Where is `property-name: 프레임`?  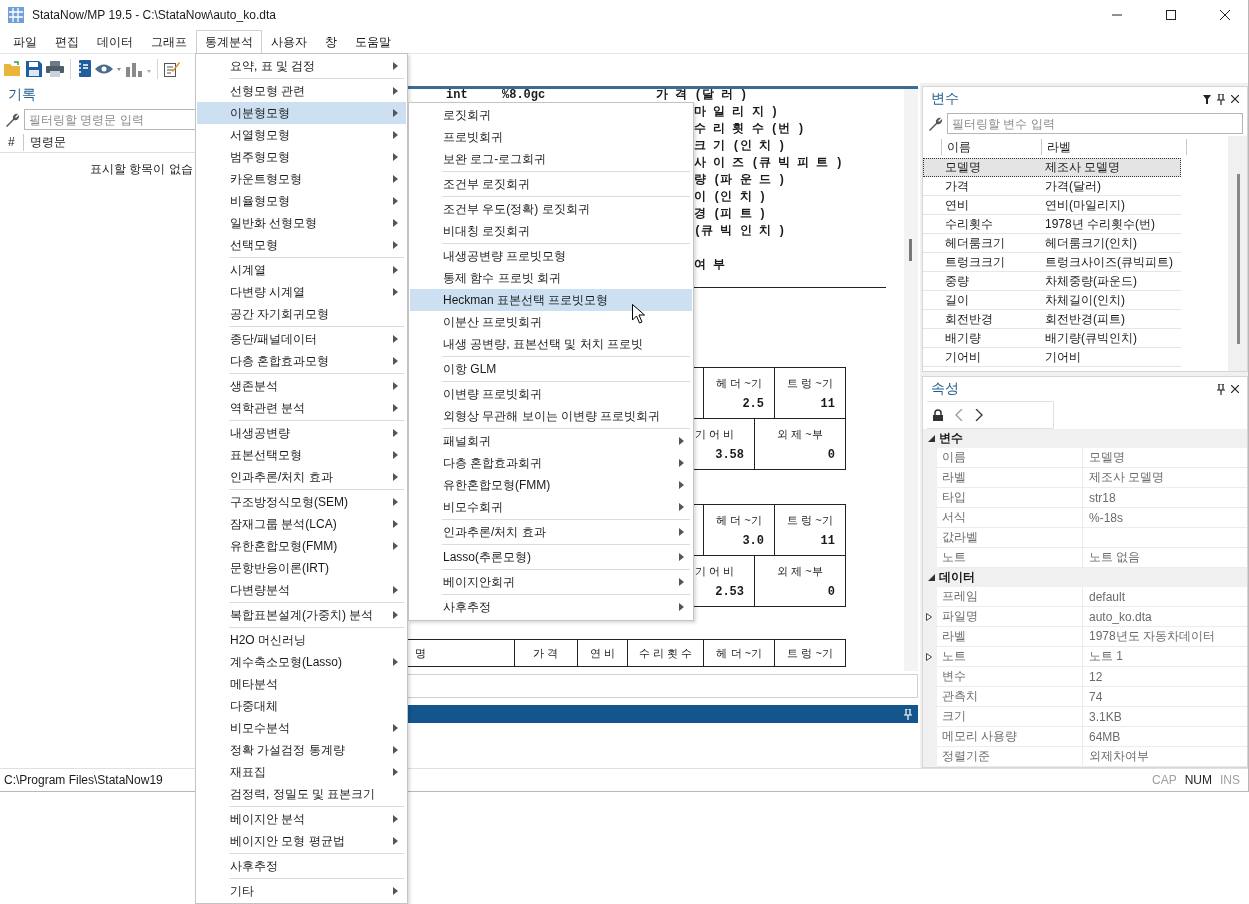 property-name: 프레임 is located at coordinates (960, 596).